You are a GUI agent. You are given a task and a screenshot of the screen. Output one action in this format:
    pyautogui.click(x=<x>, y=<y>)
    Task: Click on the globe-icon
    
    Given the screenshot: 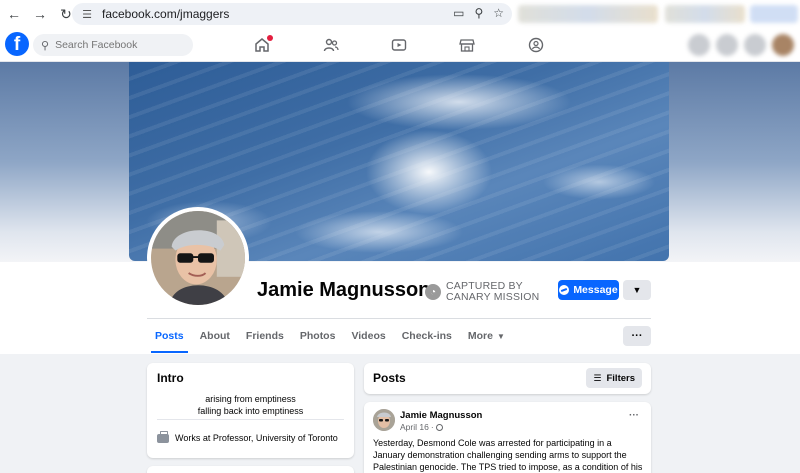 What is the action you would take?
    pyautogui.click(x=439, y=427)
    